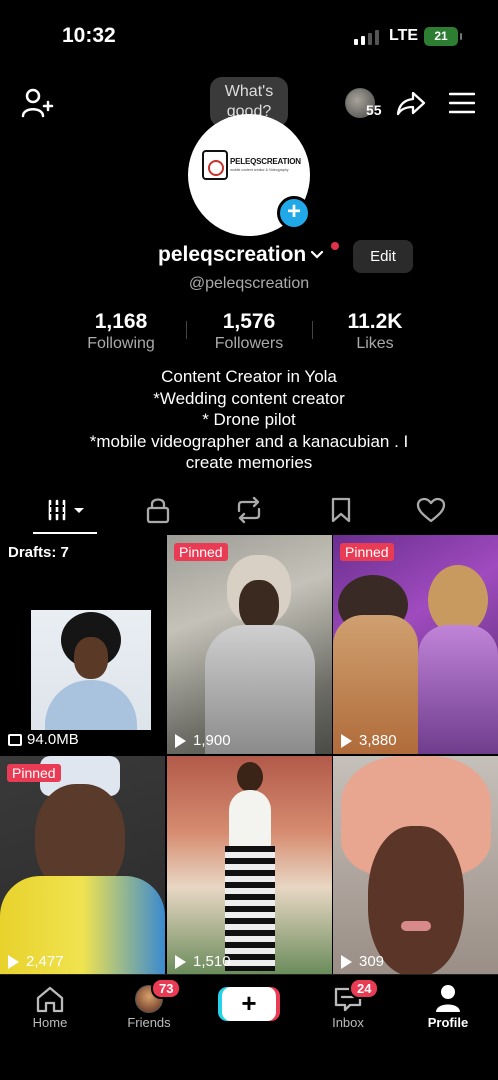 The image size is (498, 1080). I want to click on draft-thumbnail, so click(91, 670).